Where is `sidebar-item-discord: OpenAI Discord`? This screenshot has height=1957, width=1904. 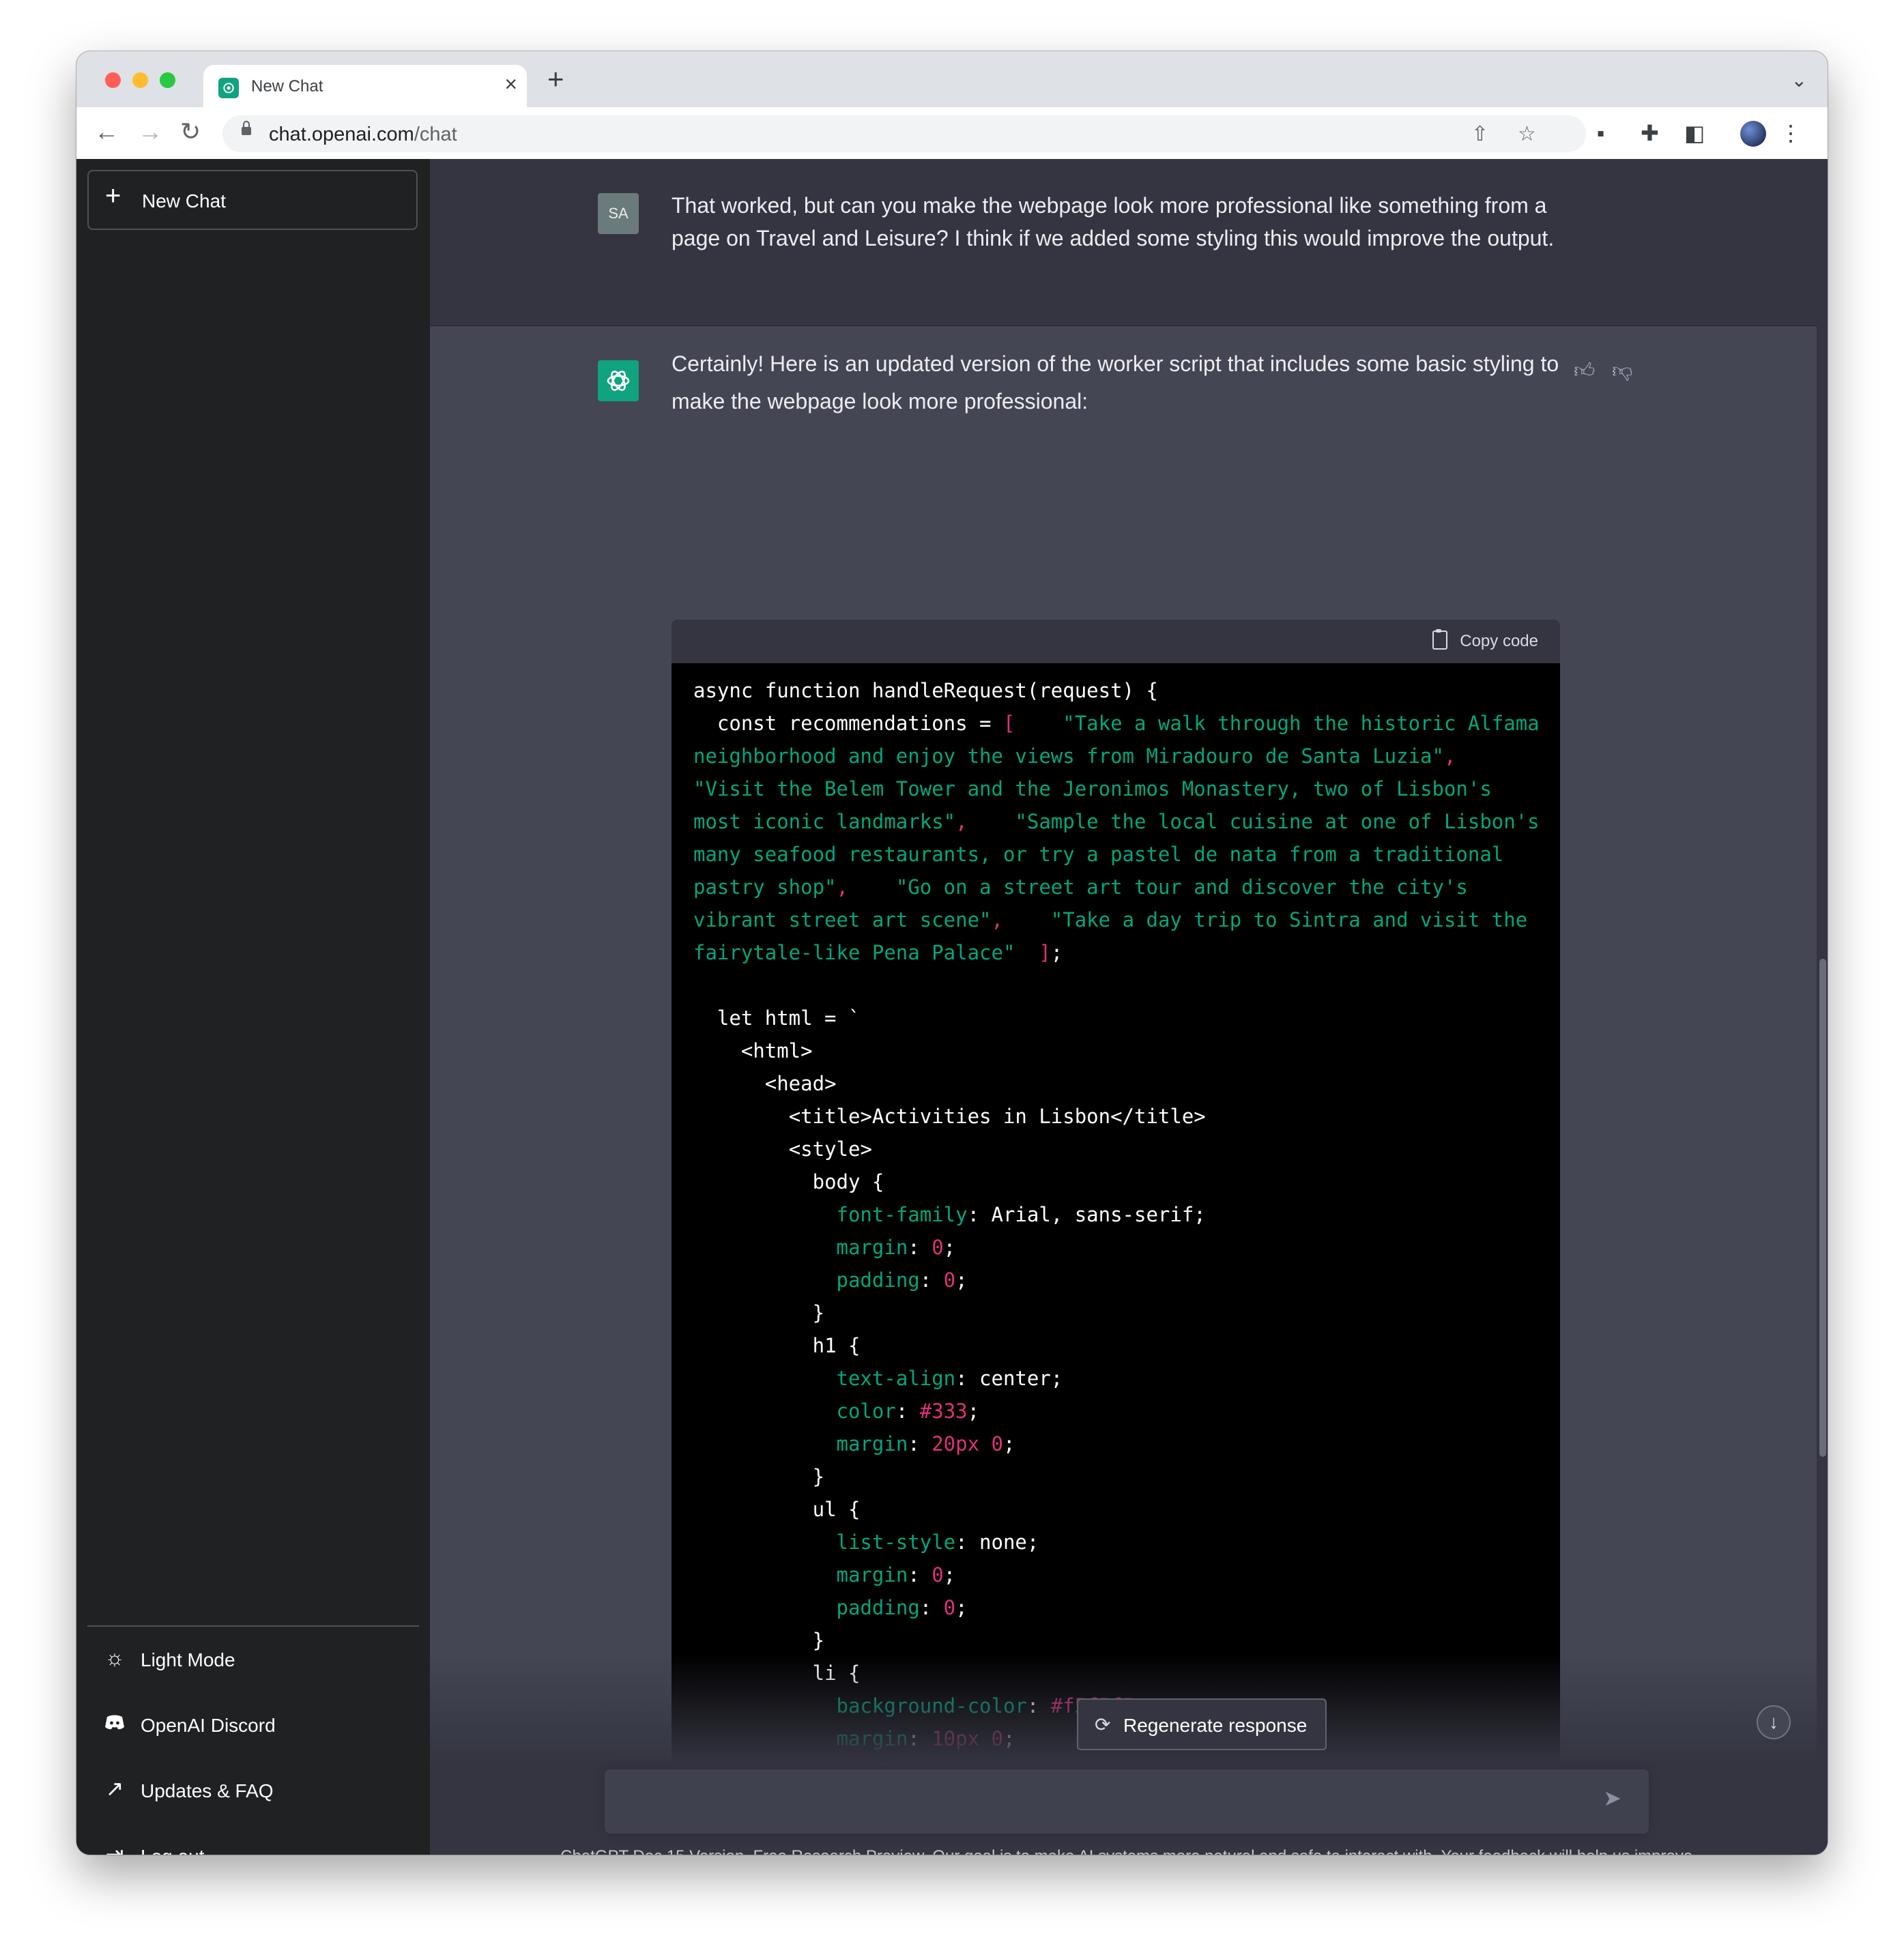
sidebar-item-discord: OpenAI Discord is located at coordinates (253, 1726).